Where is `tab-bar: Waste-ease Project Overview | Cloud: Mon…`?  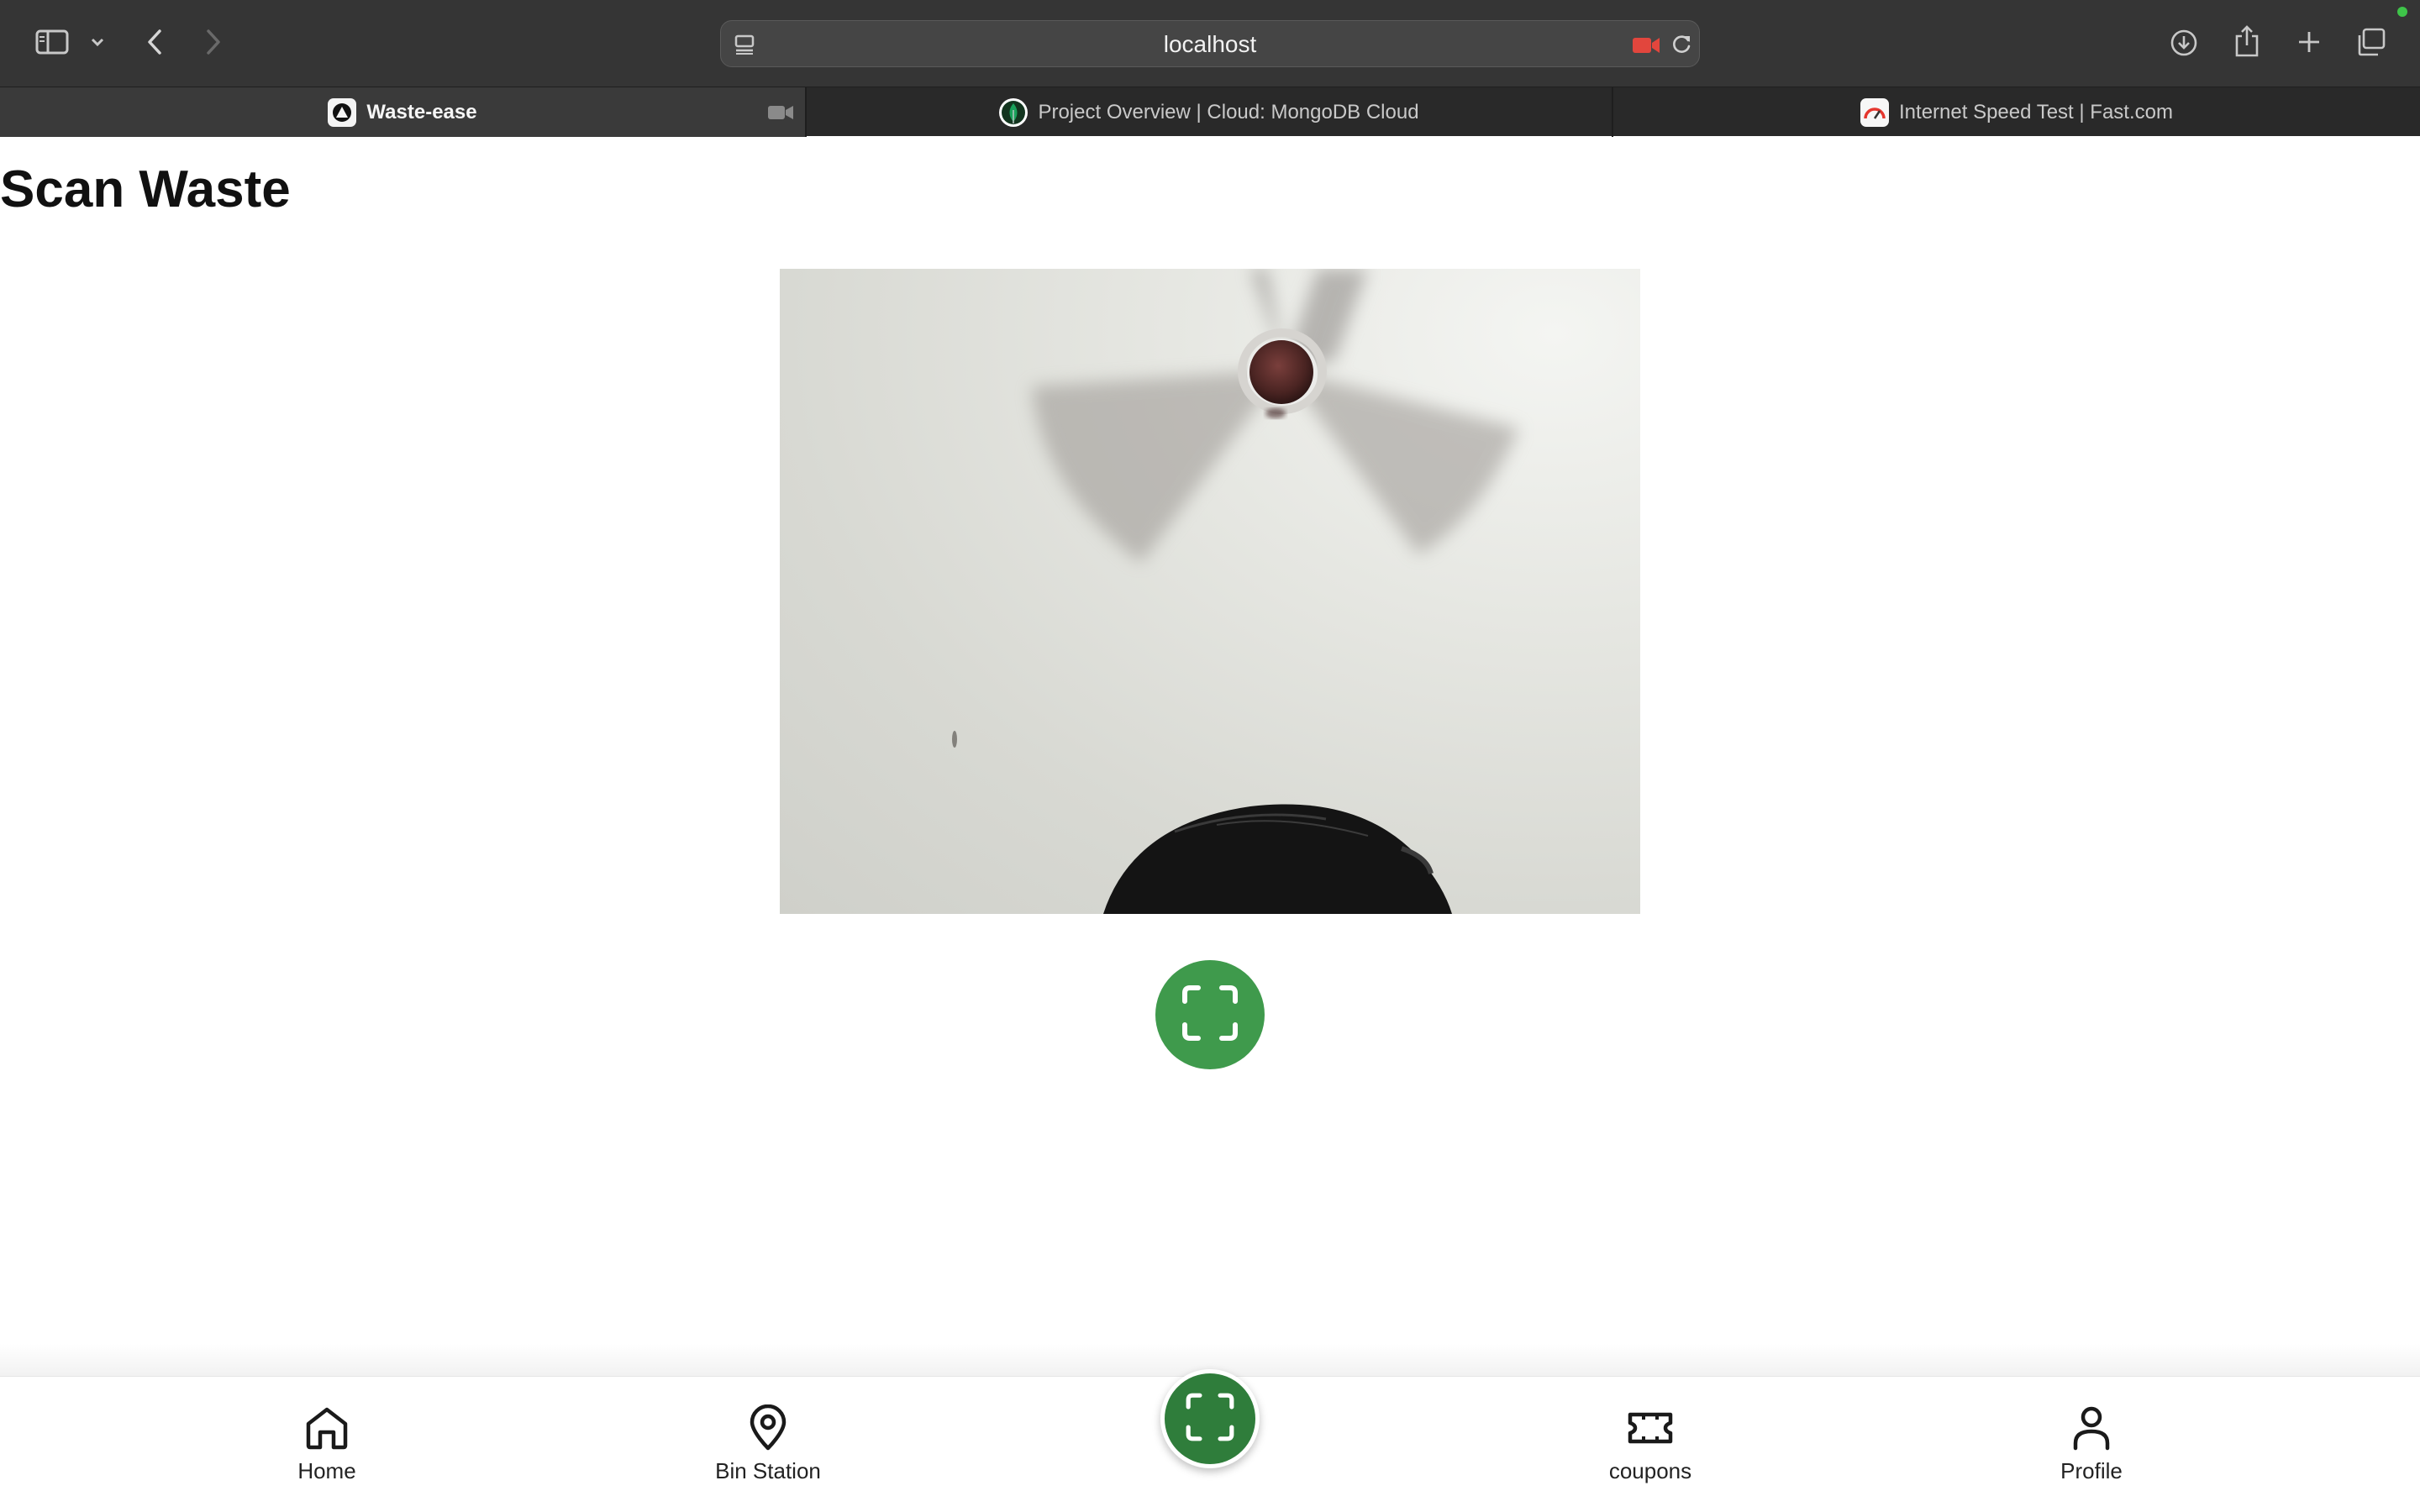
tab-bar: Waste-ease Project Overview | Cloud: Mon… is located at coordinates (1210, 112).